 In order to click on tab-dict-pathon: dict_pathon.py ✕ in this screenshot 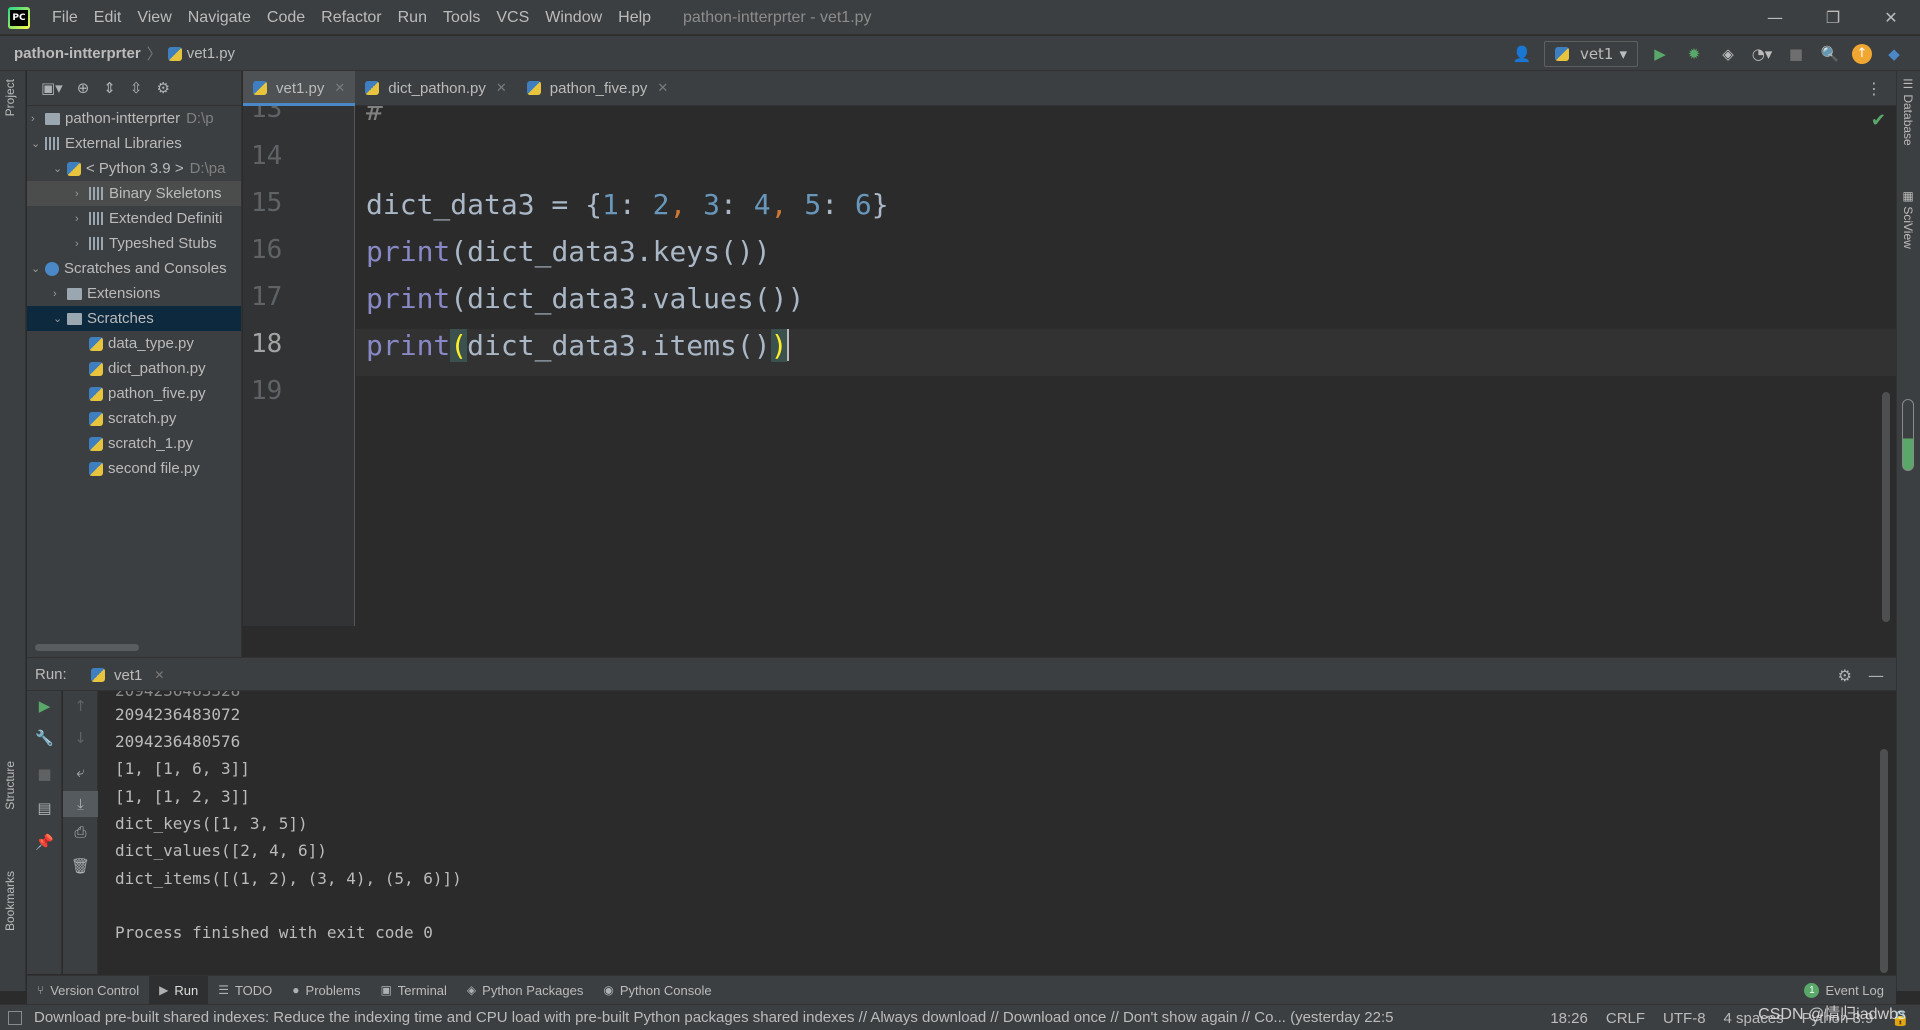, I will do `click(435, 88)`.